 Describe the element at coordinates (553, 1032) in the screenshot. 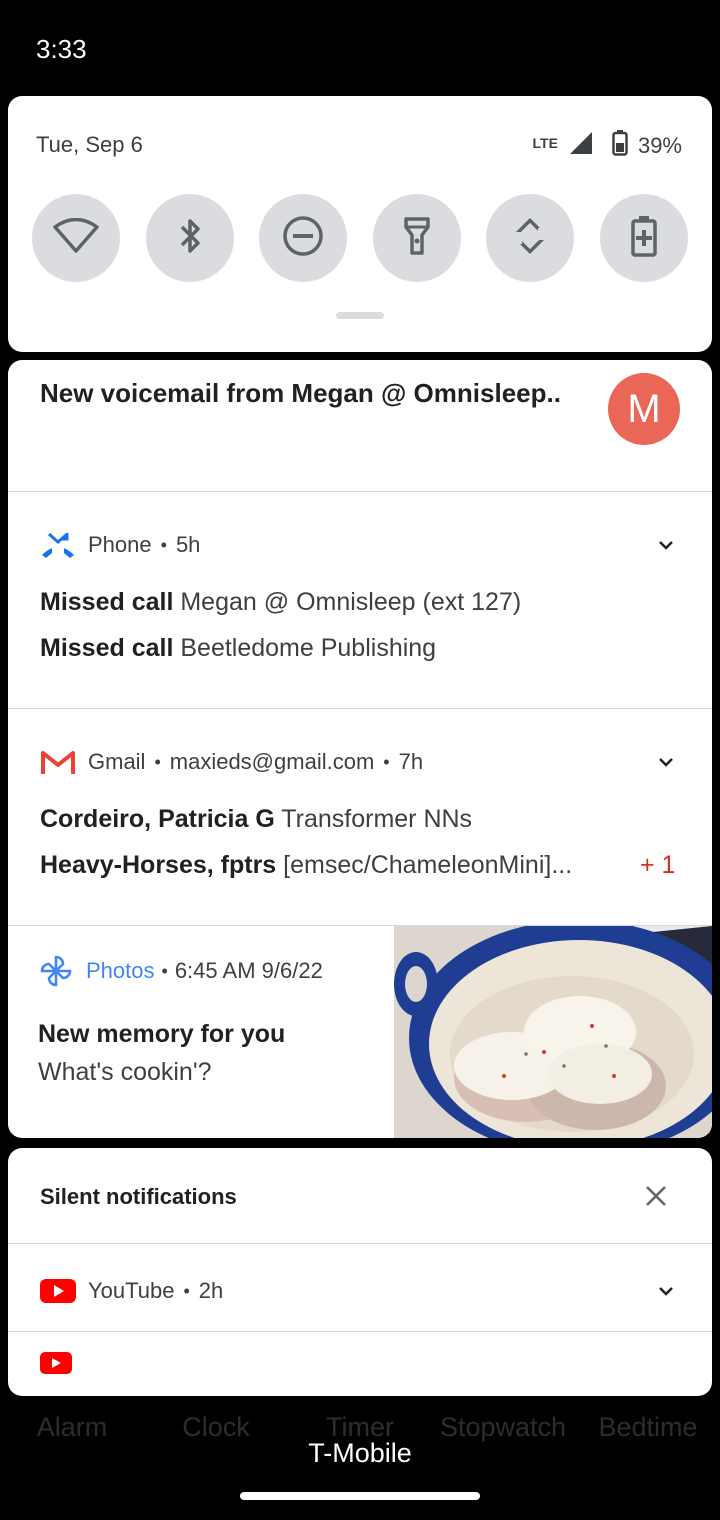

I see `memory-photo` at that location.